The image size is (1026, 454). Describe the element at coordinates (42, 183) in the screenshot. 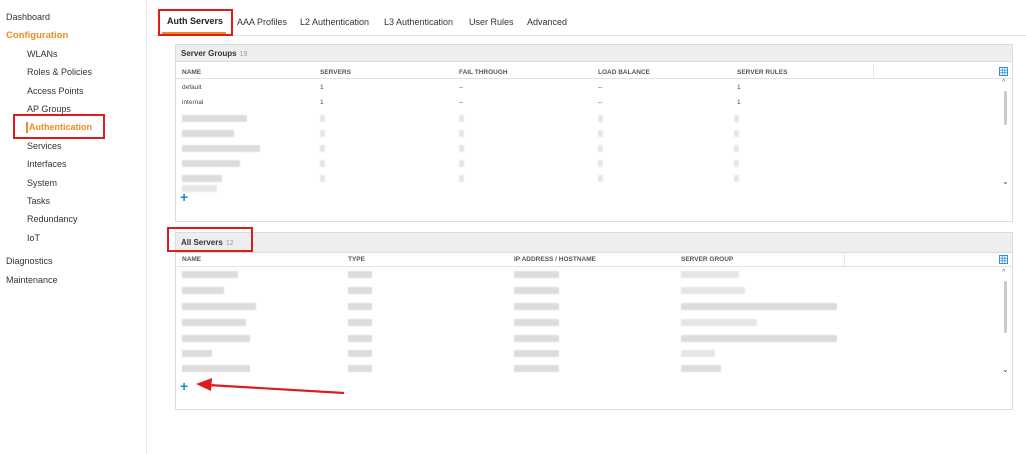

I see `sidebar-item-system: System` at that location.